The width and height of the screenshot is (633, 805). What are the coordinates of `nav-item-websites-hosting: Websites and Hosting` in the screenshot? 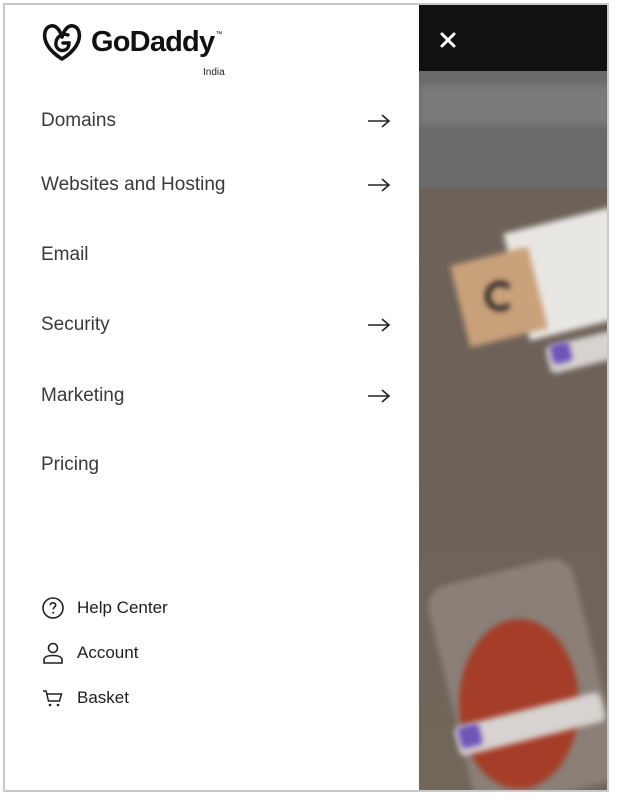 It's located at (216, 185).